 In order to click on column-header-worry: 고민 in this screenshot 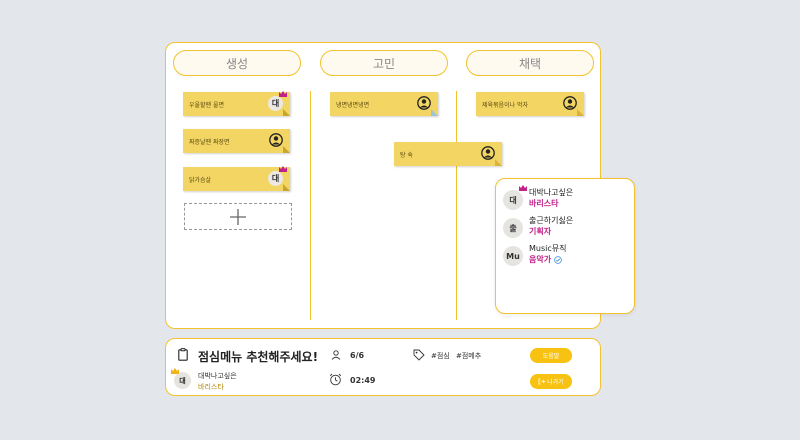, I will do `click(384, 63)`.